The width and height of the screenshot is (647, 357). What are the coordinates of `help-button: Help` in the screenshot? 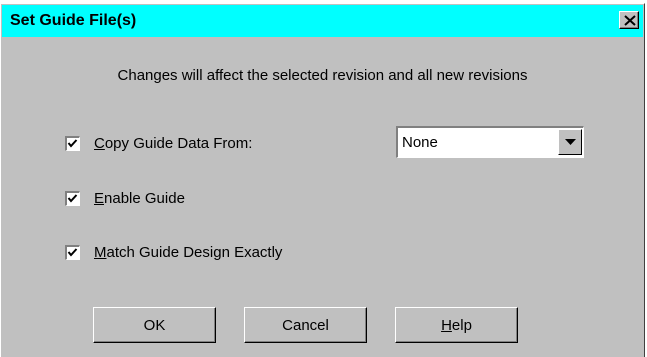 It's located at (456, 325).